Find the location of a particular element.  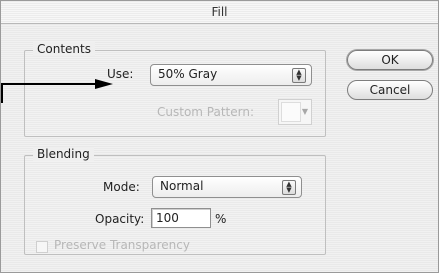

blending-group-title: Blending is located at coordinates (63, 154).